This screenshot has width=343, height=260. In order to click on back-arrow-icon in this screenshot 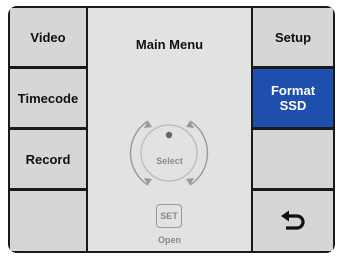, I will do `click(293, 220)`.